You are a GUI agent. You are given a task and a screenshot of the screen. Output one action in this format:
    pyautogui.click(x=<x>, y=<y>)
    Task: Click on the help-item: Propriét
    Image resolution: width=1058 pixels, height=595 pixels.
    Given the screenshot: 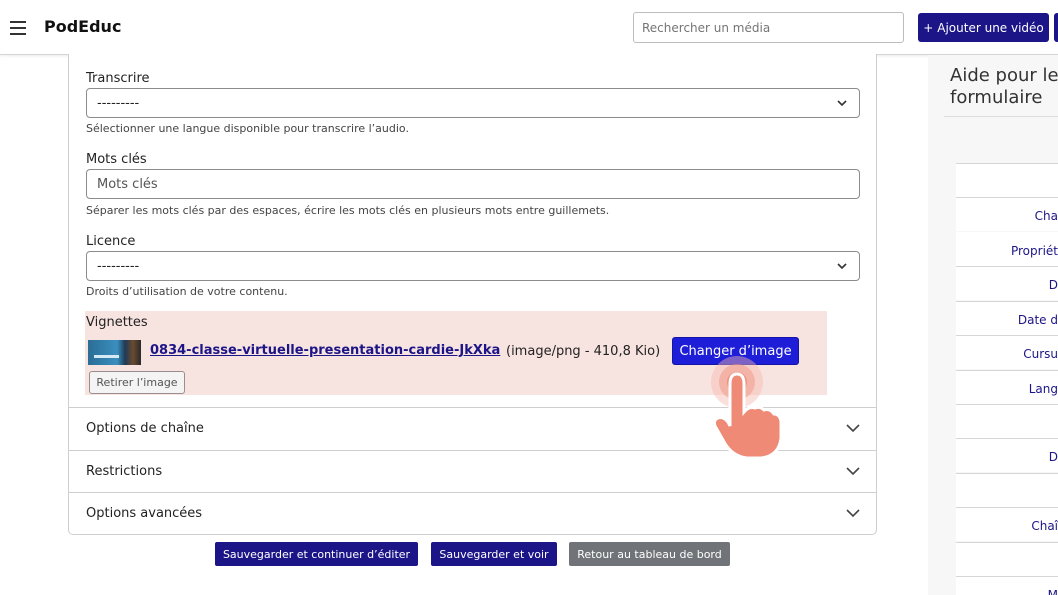 What is the action you would take?
    pyautogui.click(x=1007, y=249)
    